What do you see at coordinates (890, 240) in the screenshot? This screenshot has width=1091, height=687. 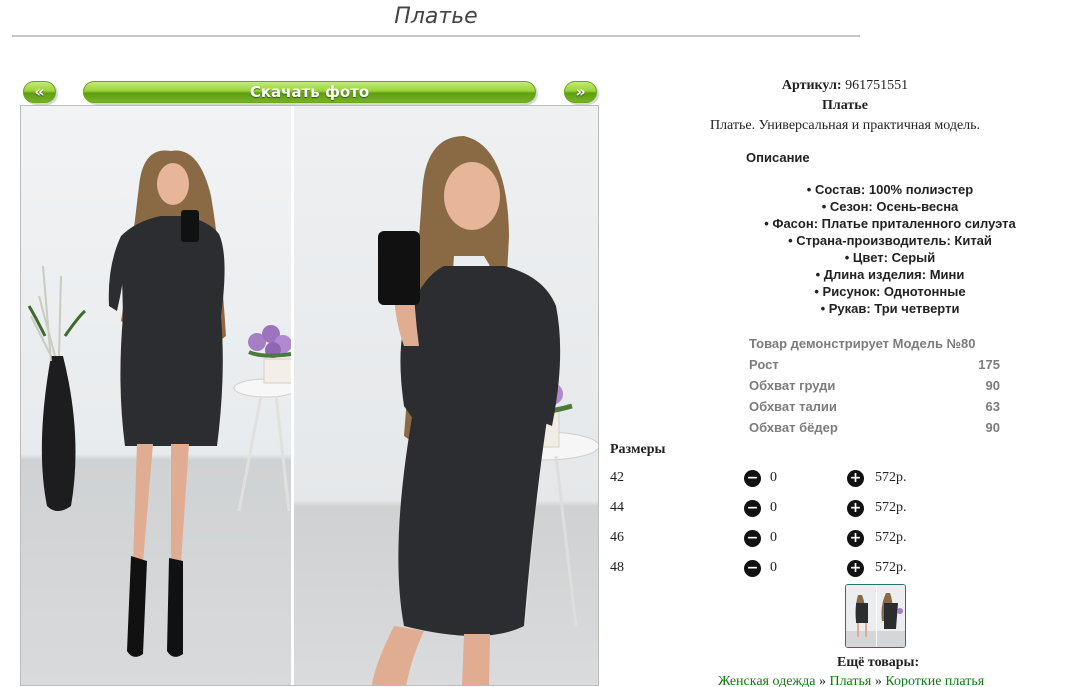 I see `feature-item: • Страна-производитель: Китай` at bounding box center [890, 240].